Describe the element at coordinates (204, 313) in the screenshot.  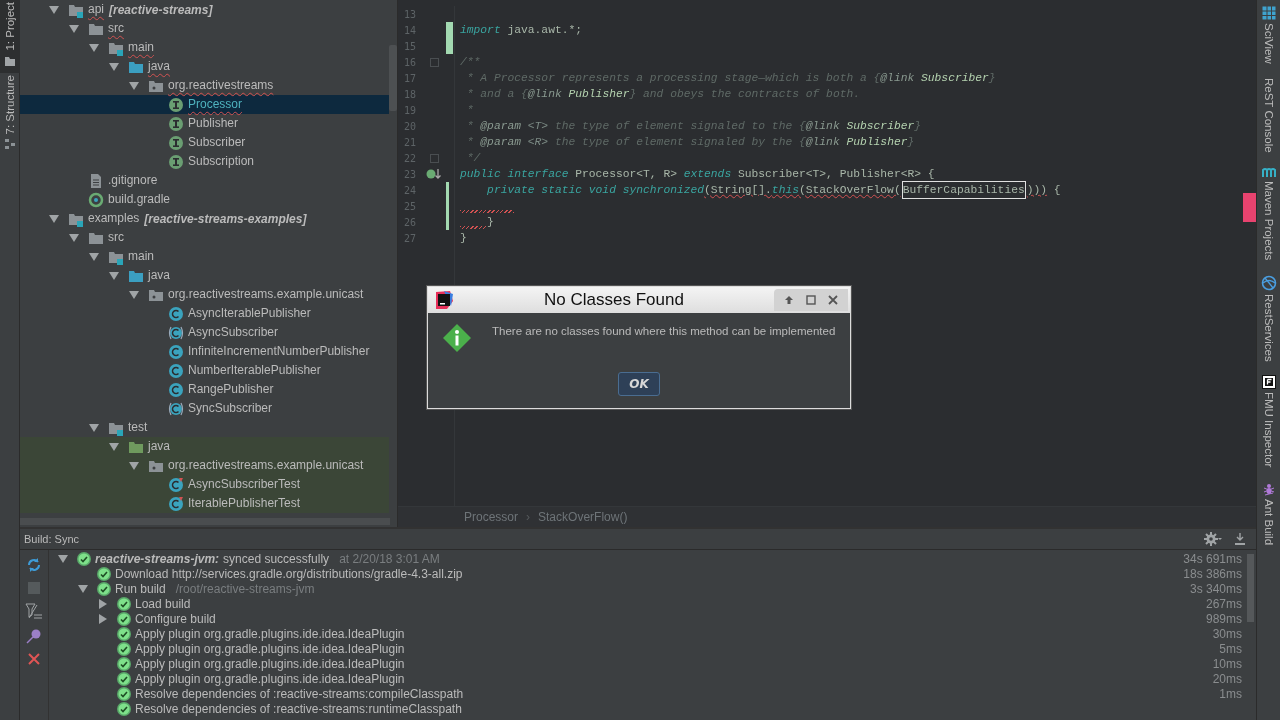
I see `tree-item: AsyncIterablePublisher` at that location.